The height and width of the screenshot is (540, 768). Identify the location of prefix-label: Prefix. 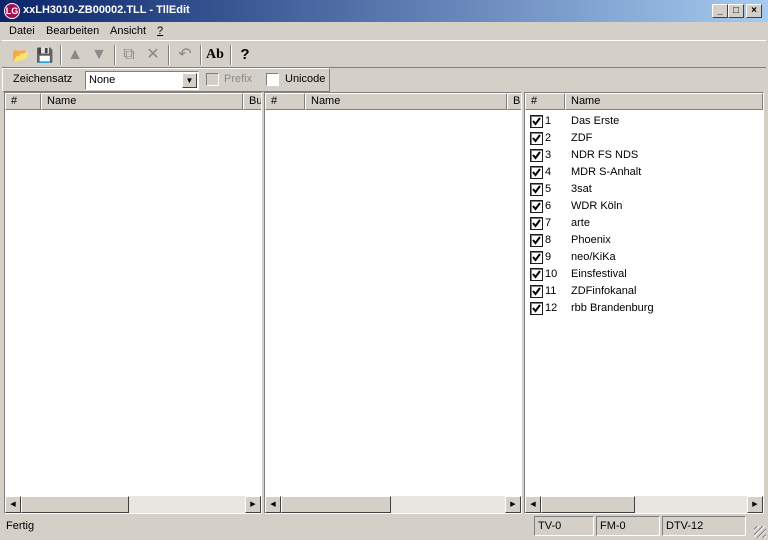
(238, 79).